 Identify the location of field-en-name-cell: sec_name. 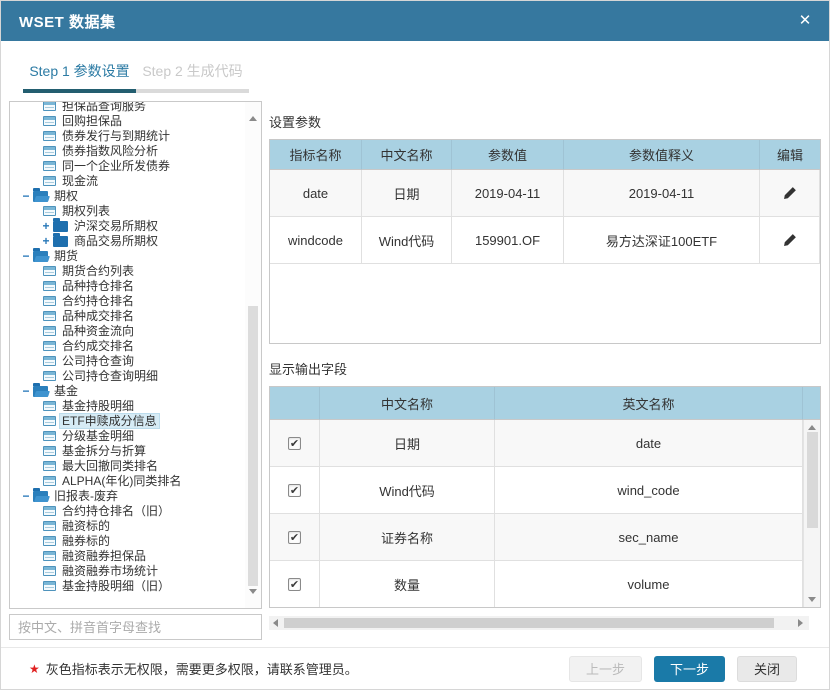
(649, 537).